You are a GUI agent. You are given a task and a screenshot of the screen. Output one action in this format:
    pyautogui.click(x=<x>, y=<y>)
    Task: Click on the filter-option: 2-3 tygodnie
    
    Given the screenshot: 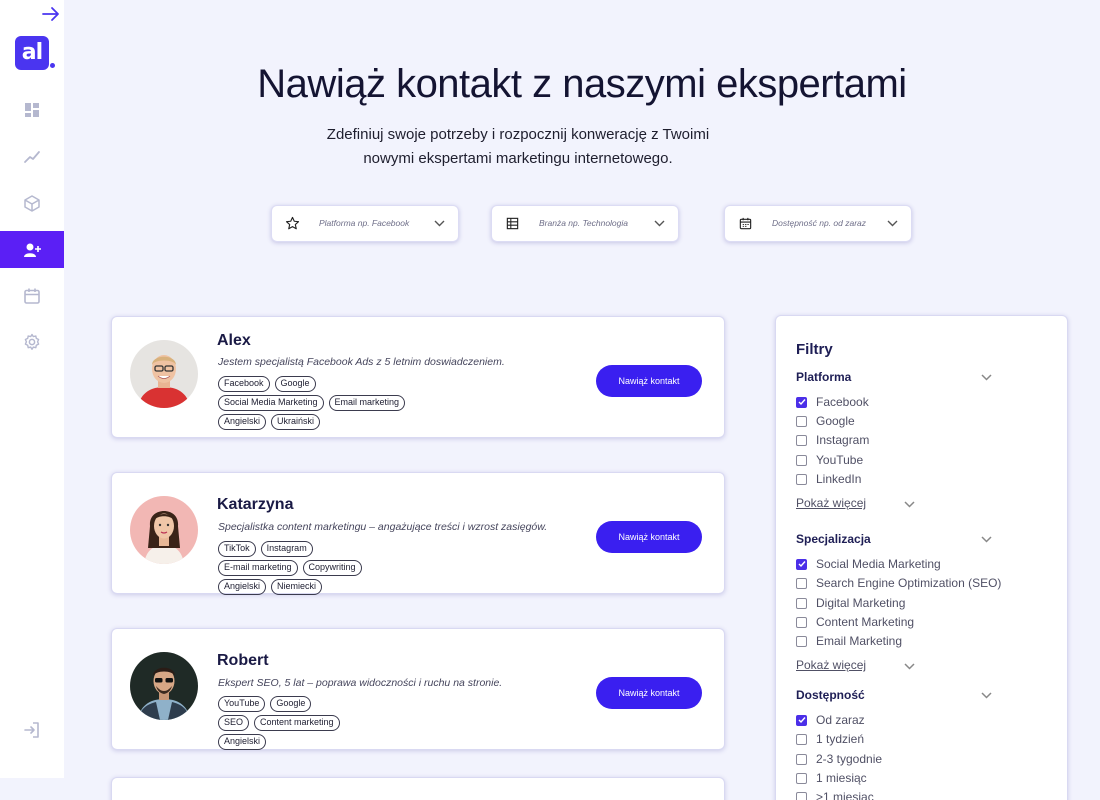 What is the action you would take?
    pyautogui.click(x=839, y=759)
    